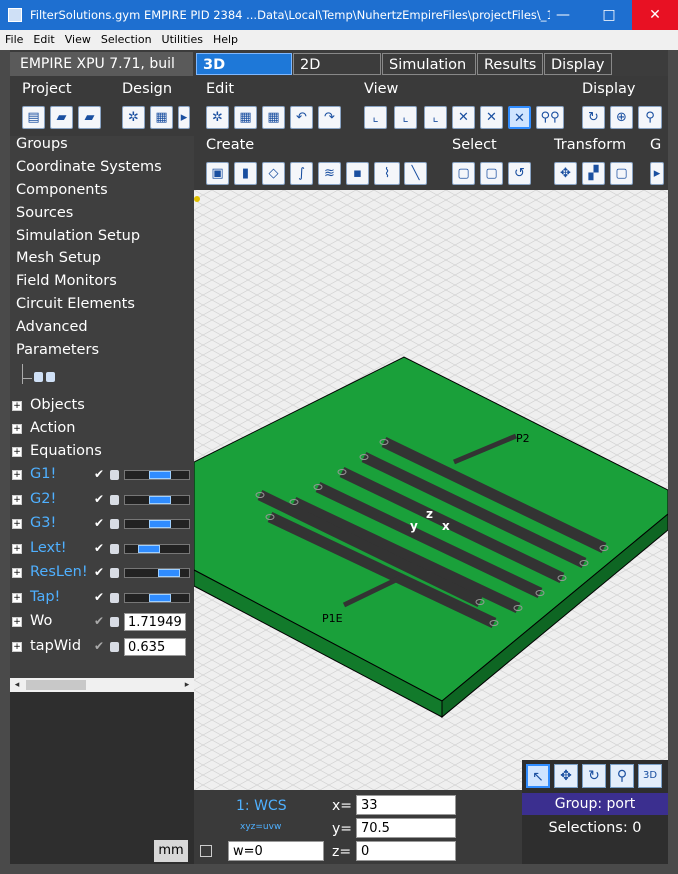 Image resolution: width=678 pixels, height=874 pixels. What do you see at coordinates (463, 173) in the screenshot?
I see `select-object-icon: ▢` at bounding box center [463, 173].